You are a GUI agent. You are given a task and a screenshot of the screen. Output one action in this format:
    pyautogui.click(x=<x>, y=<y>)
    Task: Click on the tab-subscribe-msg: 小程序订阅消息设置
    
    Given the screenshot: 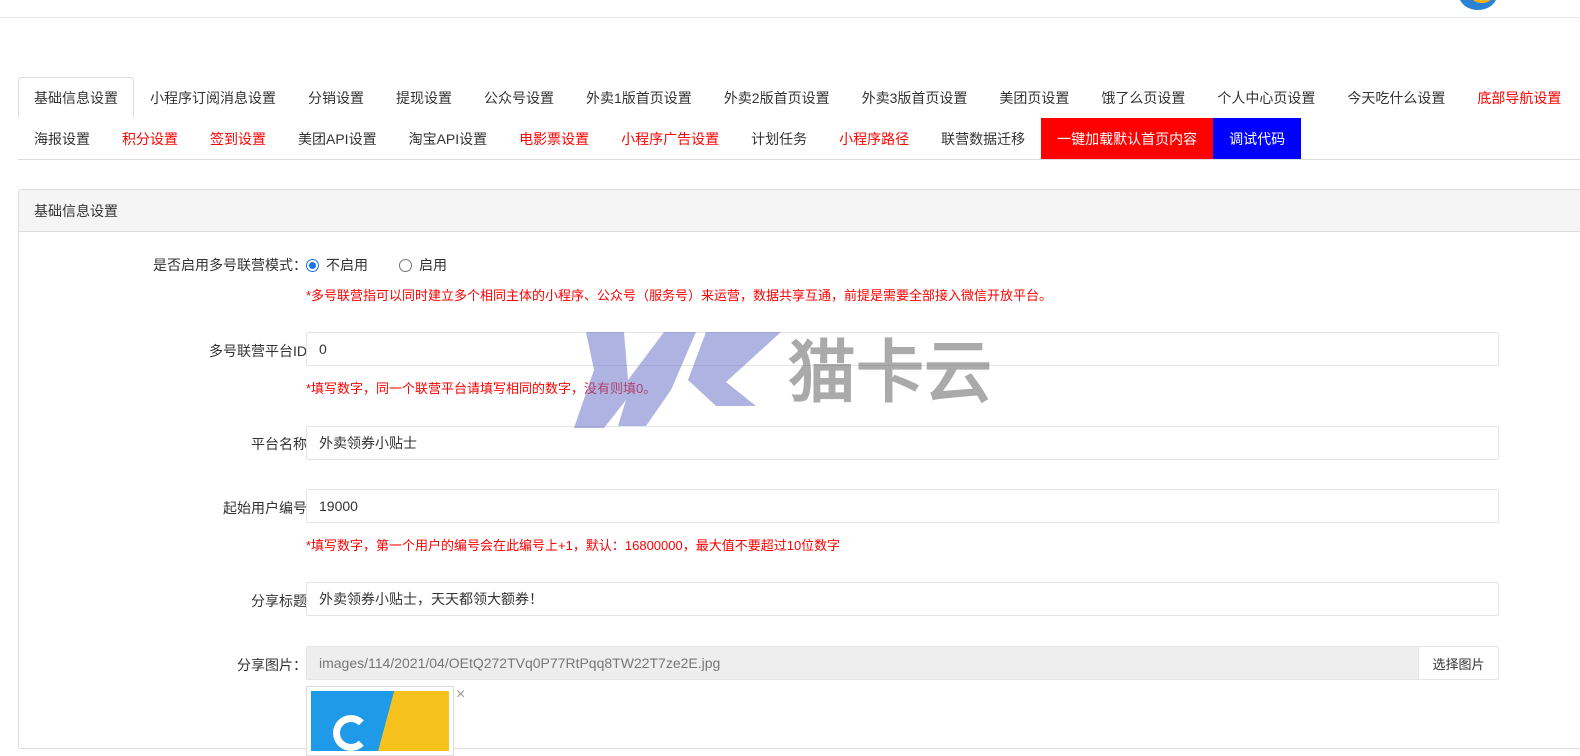 What is the action you would take?
    pyautogui.click(x=213, y=97)
    